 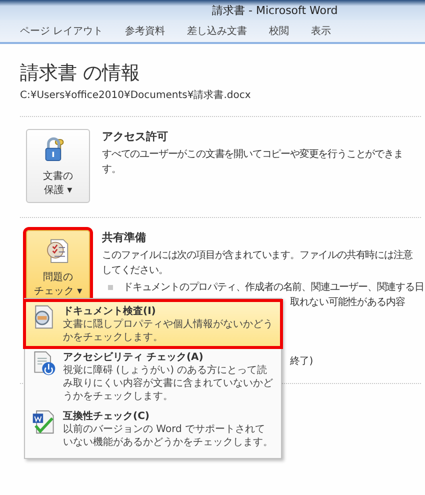 I want to click on menu-item-description: 視覚に障碍 (しょうがい) のある方にとって読み取りにくい内容が文書に含まれていないかどうかをチェックします。, so click(x=168, y=383).